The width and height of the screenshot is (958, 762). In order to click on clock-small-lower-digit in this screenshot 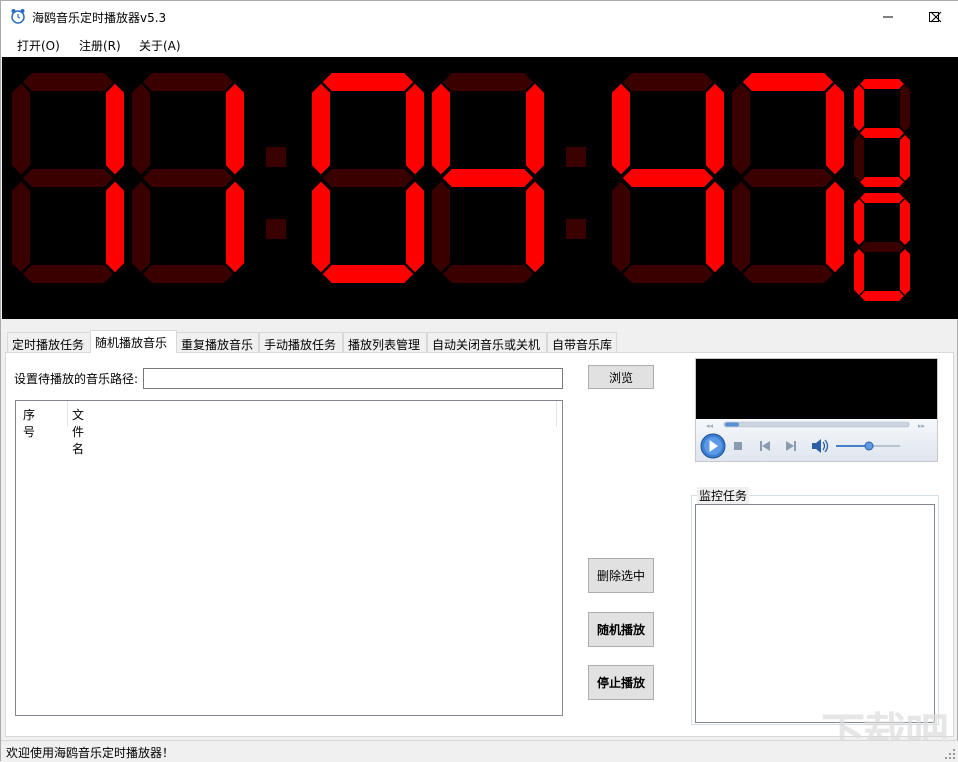, I will do `click(882, 247)`.